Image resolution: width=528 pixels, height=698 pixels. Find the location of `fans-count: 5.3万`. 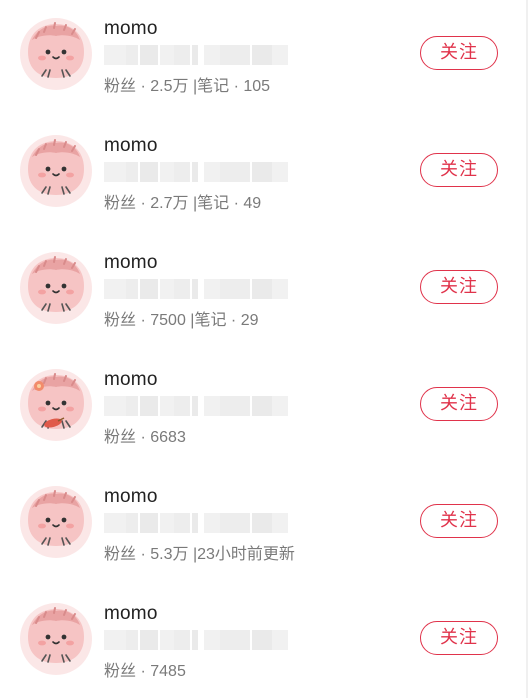

fans-count: 5.3万 is located at coordinates (169, 554).